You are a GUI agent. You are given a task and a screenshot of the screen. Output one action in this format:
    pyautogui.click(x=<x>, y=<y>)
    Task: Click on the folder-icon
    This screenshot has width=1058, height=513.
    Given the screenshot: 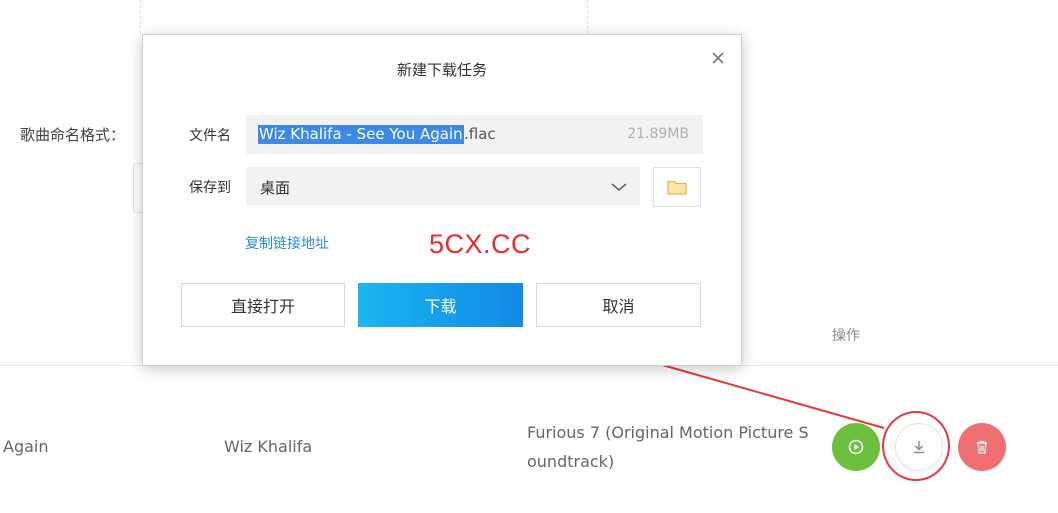 What is the action you would take?
    pyautogui.click(x=677, y=187)
    